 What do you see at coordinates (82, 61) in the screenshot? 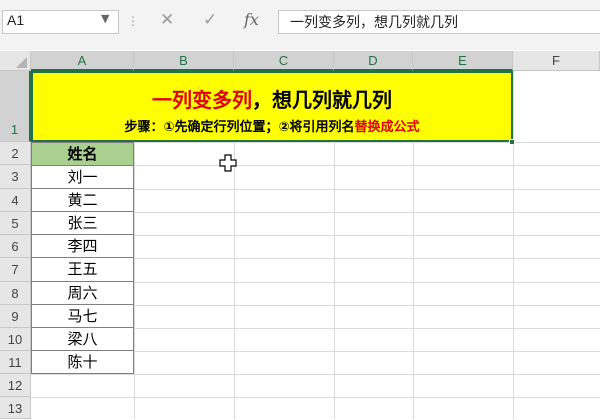
I see `column-header-a: A` at bounding box center [82, 61].